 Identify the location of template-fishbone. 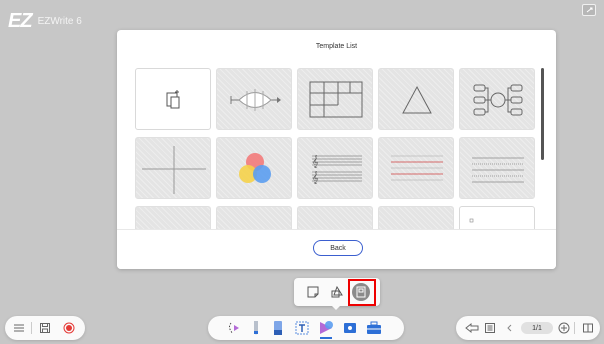
(254, 99).